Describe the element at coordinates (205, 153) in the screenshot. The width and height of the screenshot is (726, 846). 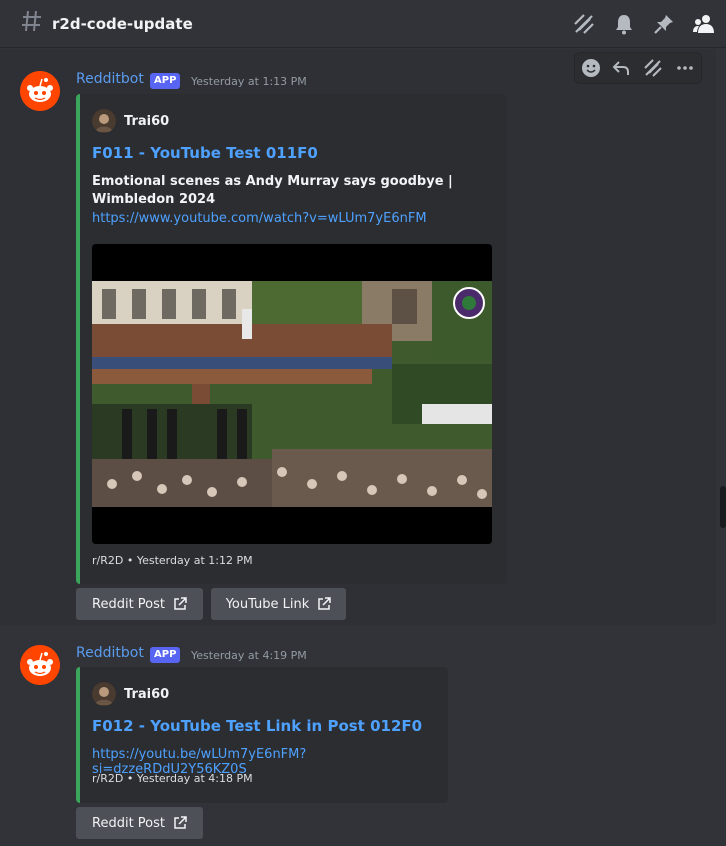
I see `embed-title: F011 - YouTube Test 011F0` at that location.